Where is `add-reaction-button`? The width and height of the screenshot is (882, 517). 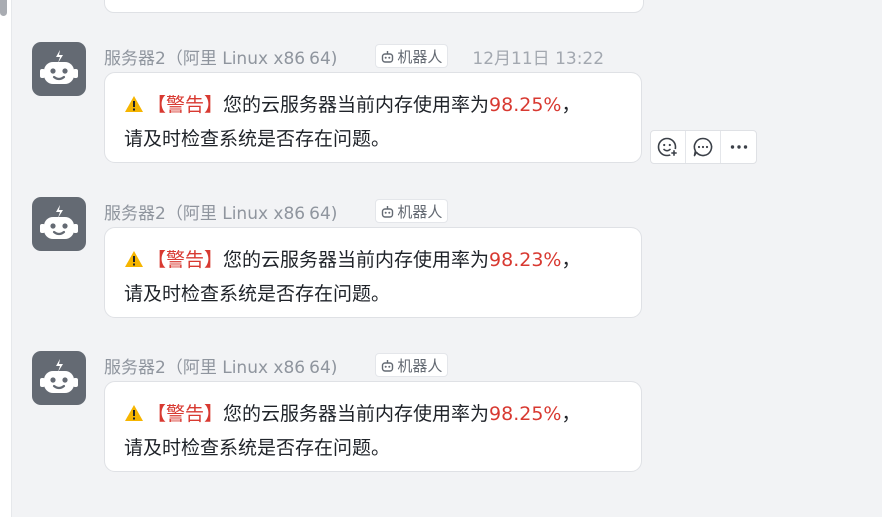
add-reaction-button is located at coordinates (668, 147).